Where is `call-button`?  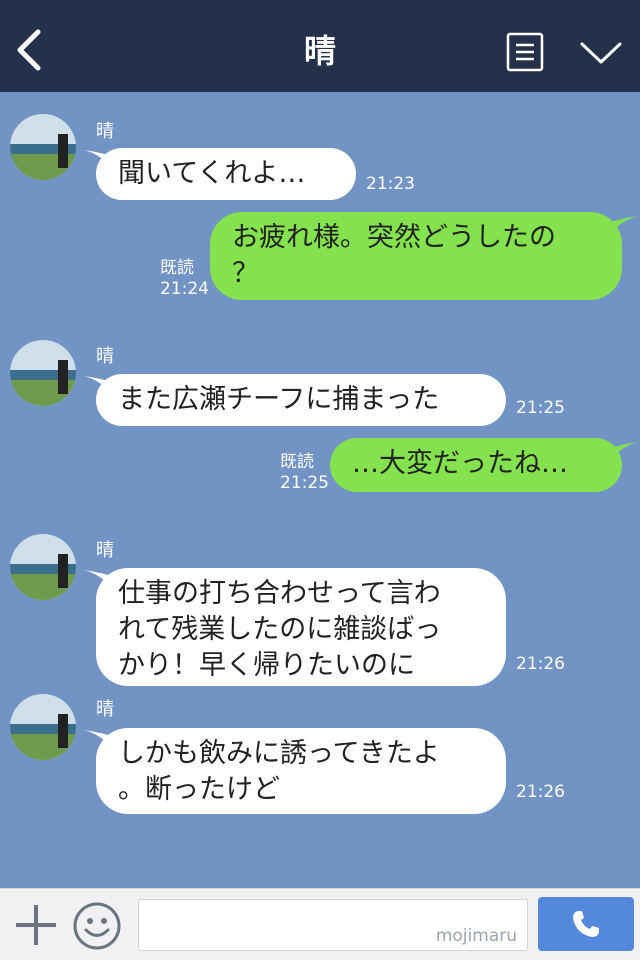 call-button is located at coordinates (586, 924).